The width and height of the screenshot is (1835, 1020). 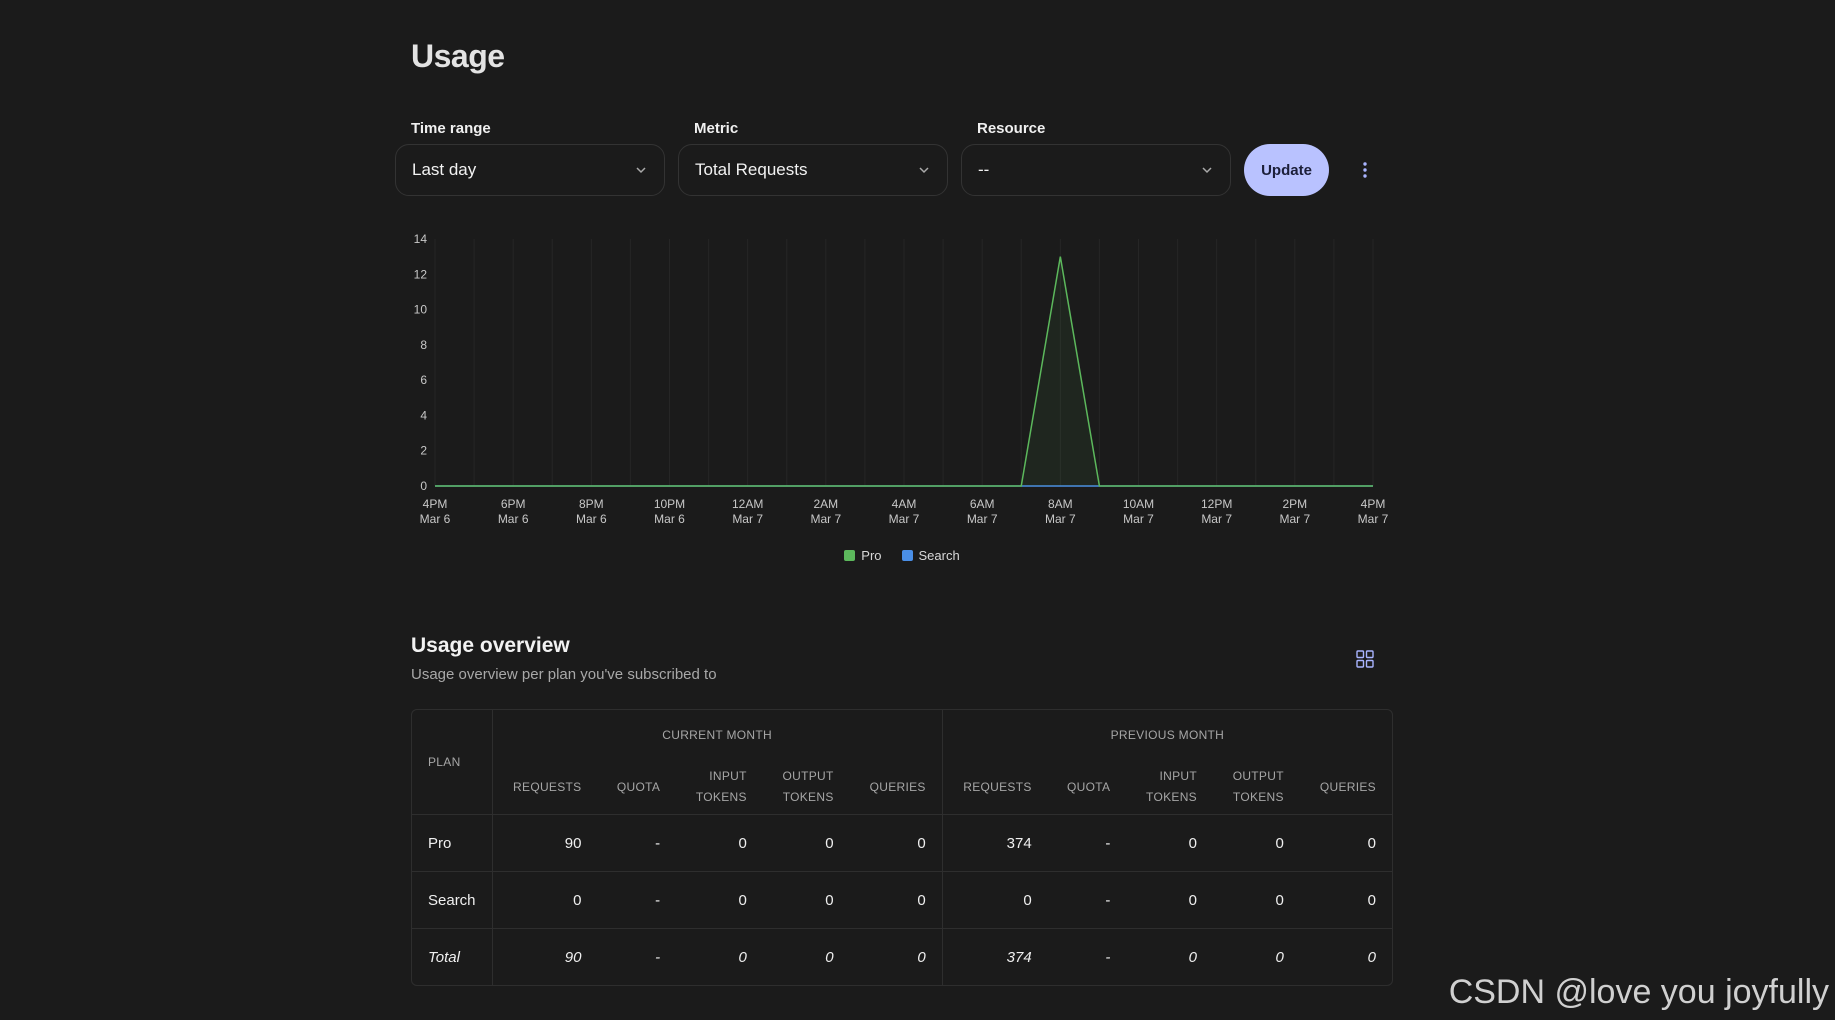 I want to click on column-header: REQUESTS, so click(x=994, y=787).